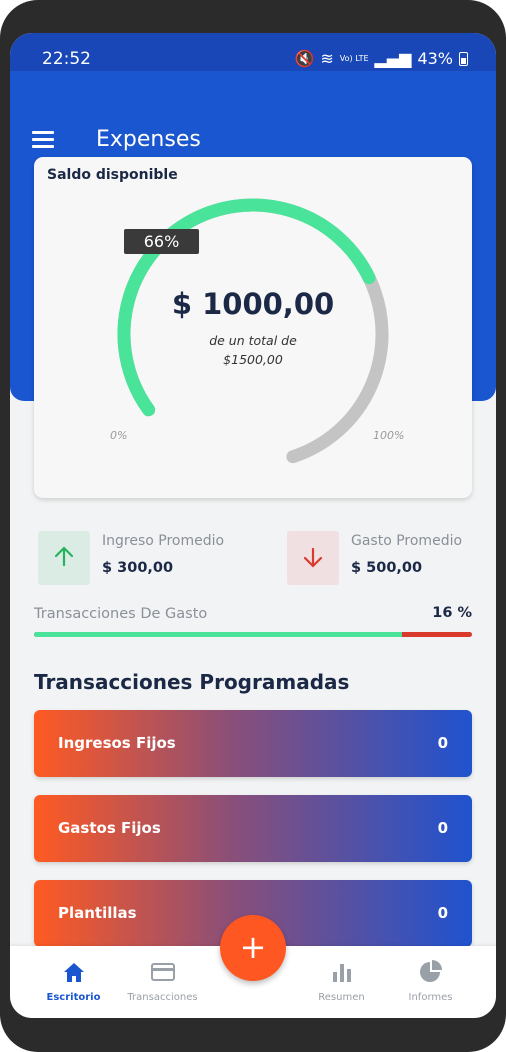 The height and width of the screenshot is (1052, 506). I want to click on wifi-icon: ≋, so click(327, 58).